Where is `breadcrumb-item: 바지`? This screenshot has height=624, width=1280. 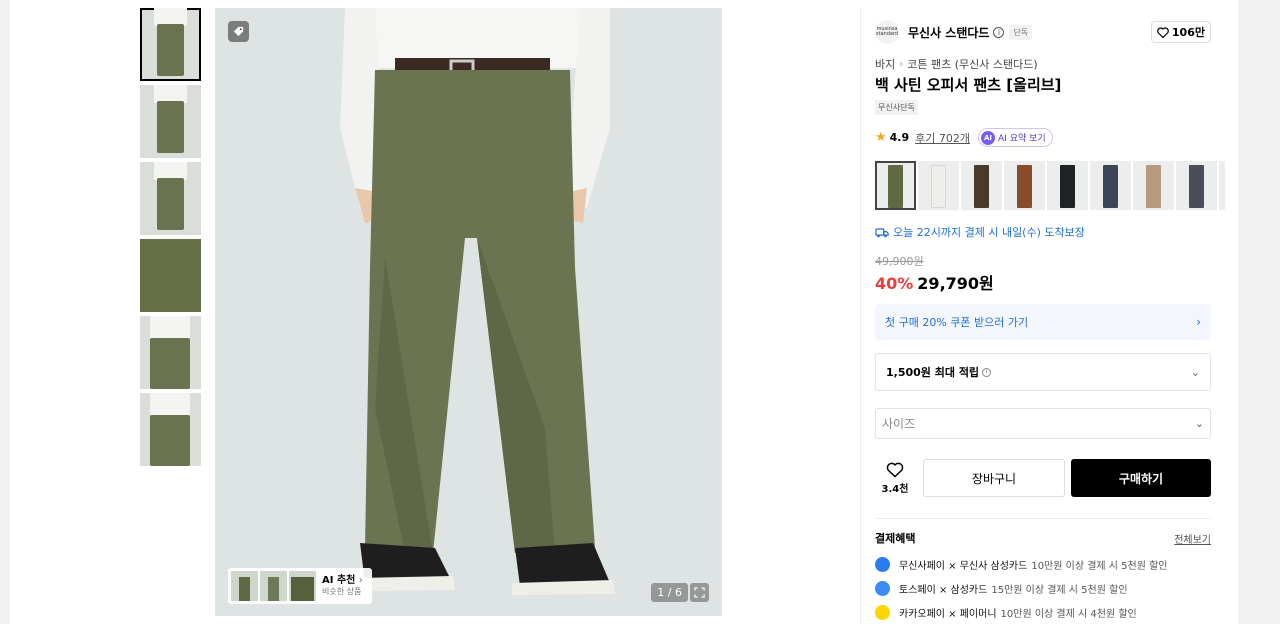
breadcrumb-item: 바지 is located at coordinates (885, 64).